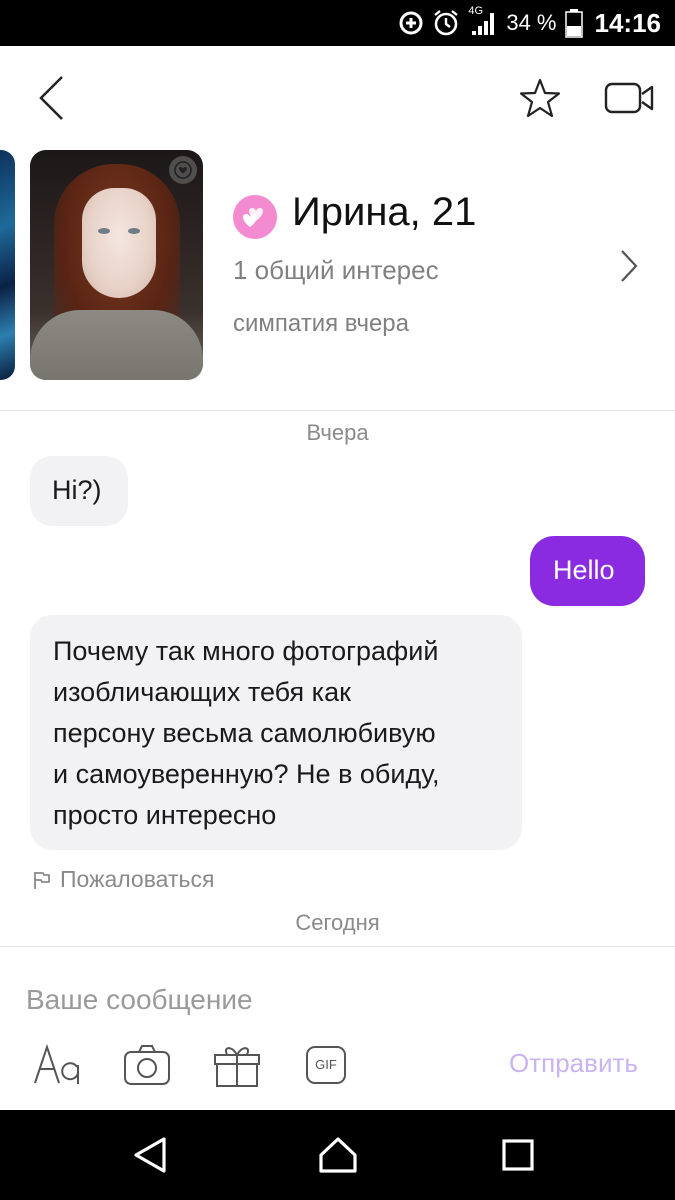  I want to click on camera-button, so click(147, 1065).